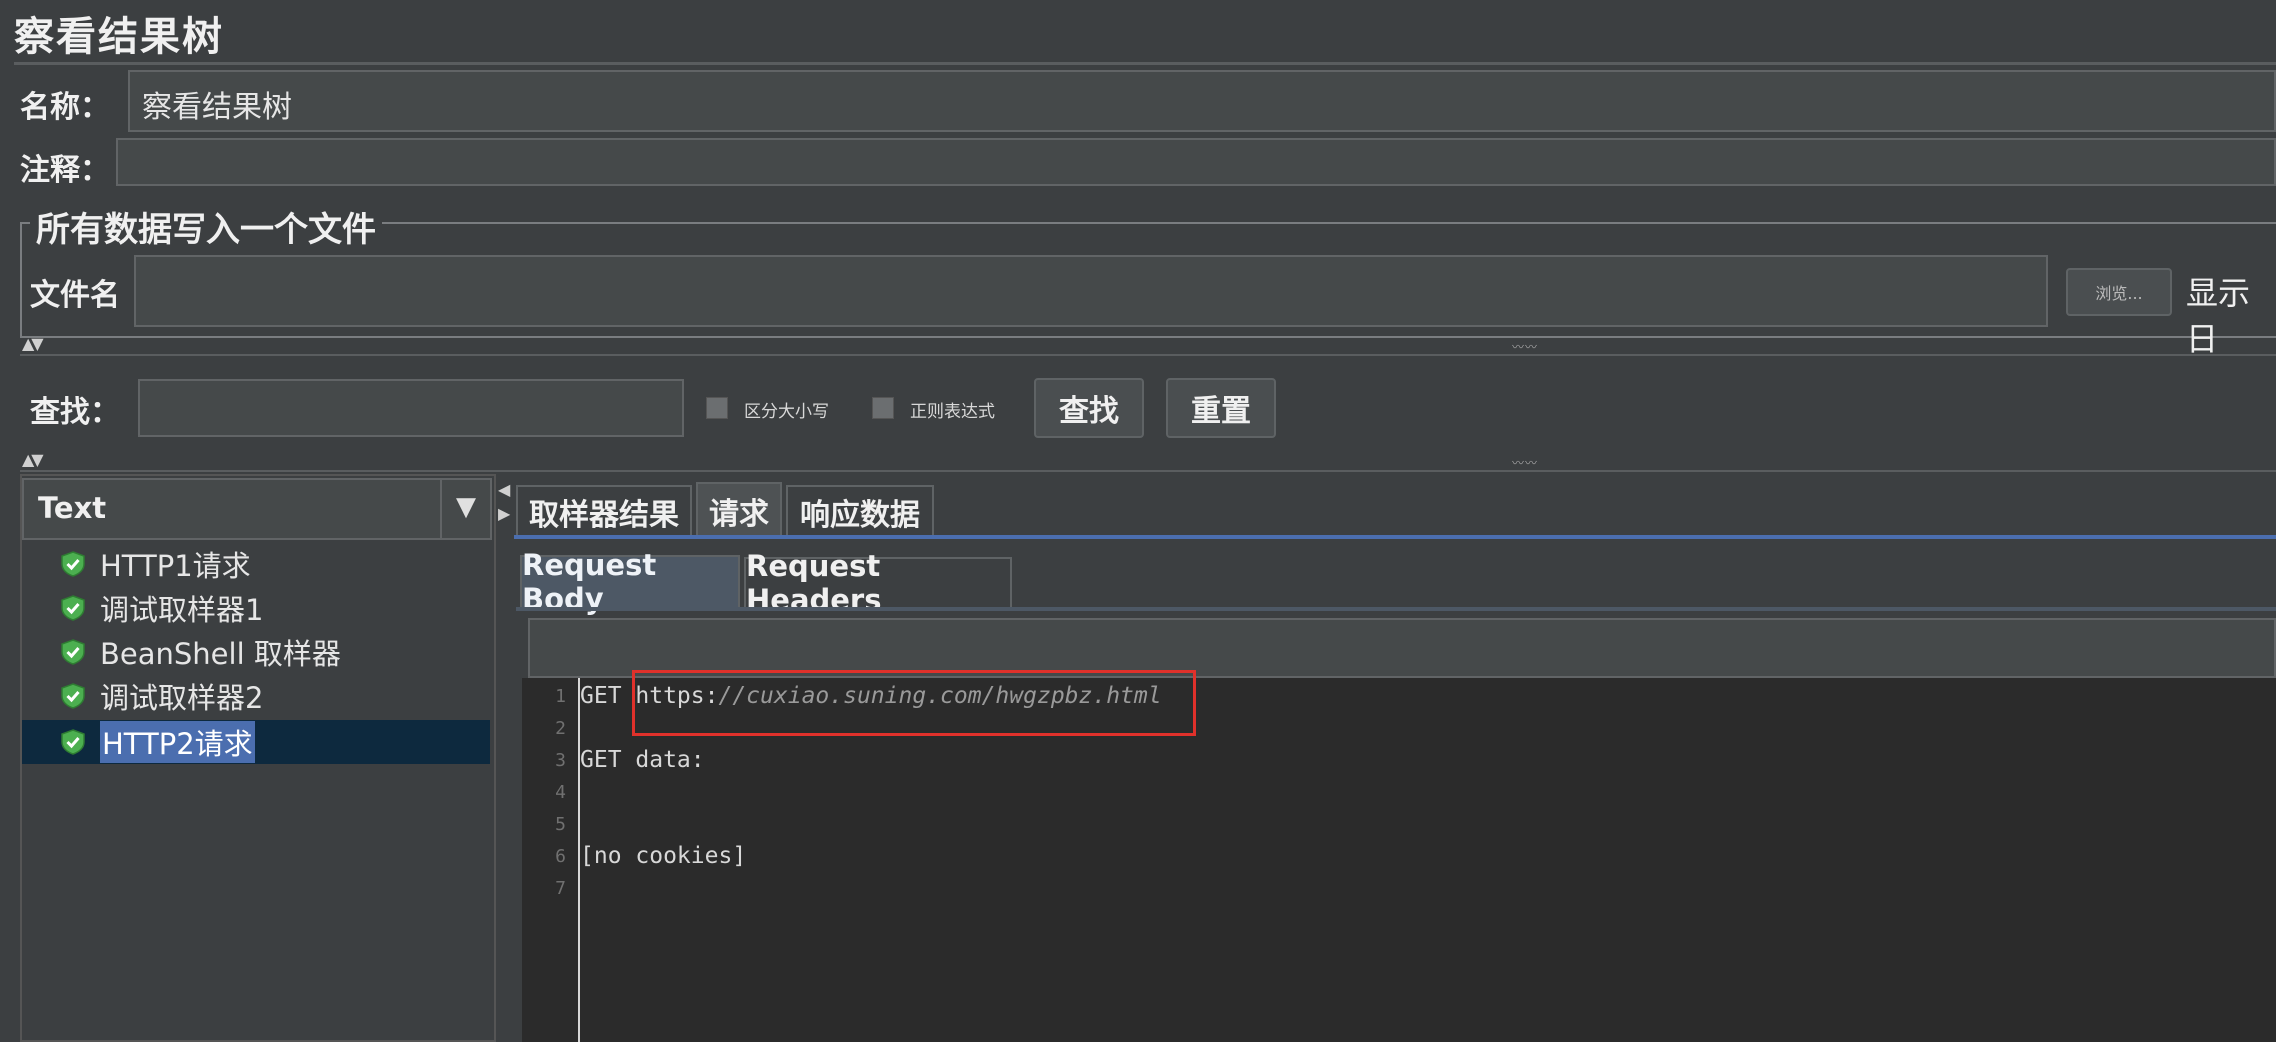 Image resolution: width=2276 pixels, height=1042 pixels. I want to click on window-title: 察看结果树, so click(119, 36).